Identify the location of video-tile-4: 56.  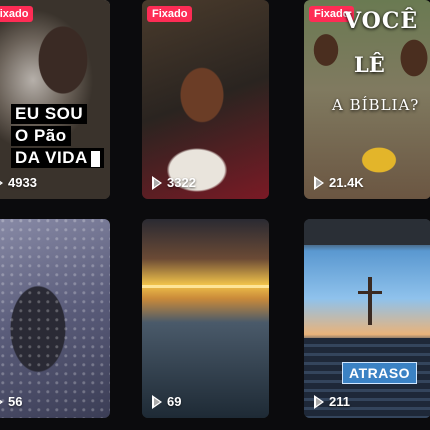
(55, 318).